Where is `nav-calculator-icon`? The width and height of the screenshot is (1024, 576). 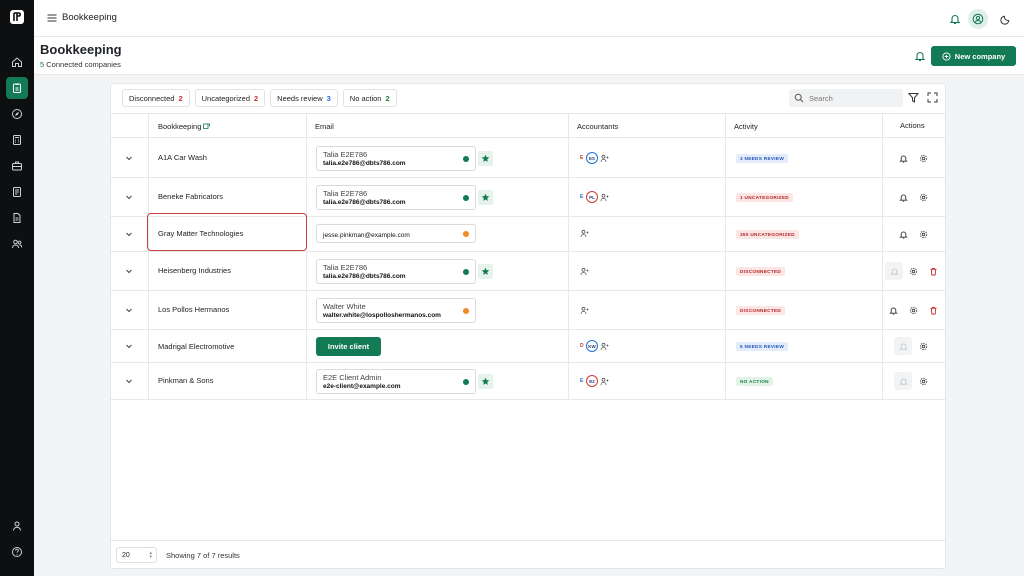 nav-calculator-icon is located at coordinates (17, 140).